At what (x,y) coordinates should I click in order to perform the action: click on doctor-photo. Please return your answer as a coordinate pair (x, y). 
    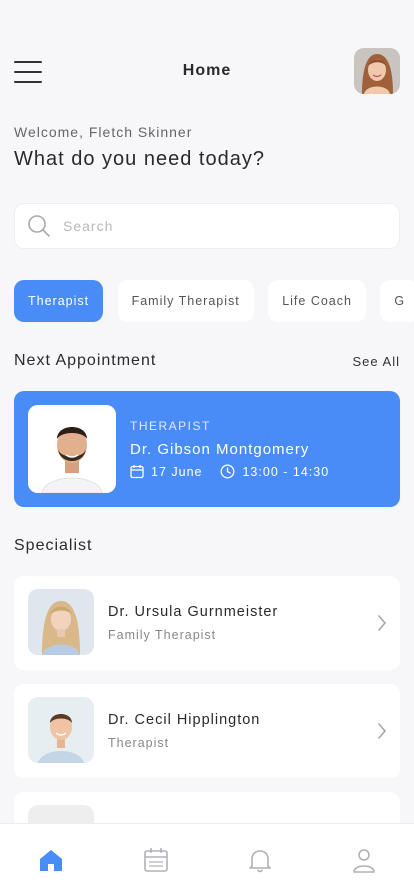
    Looking at the image, I should click on (72, 449).